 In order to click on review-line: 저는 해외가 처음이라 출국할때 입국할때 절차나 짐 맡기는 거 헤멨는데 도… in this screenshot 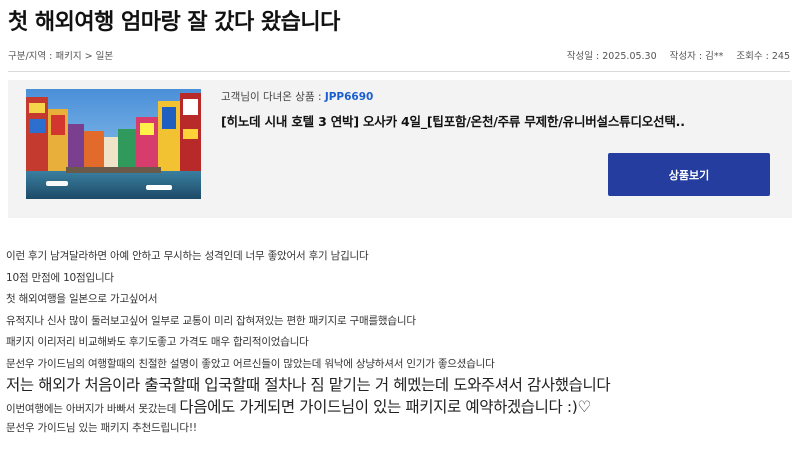, I will do `click(308, 385)`.